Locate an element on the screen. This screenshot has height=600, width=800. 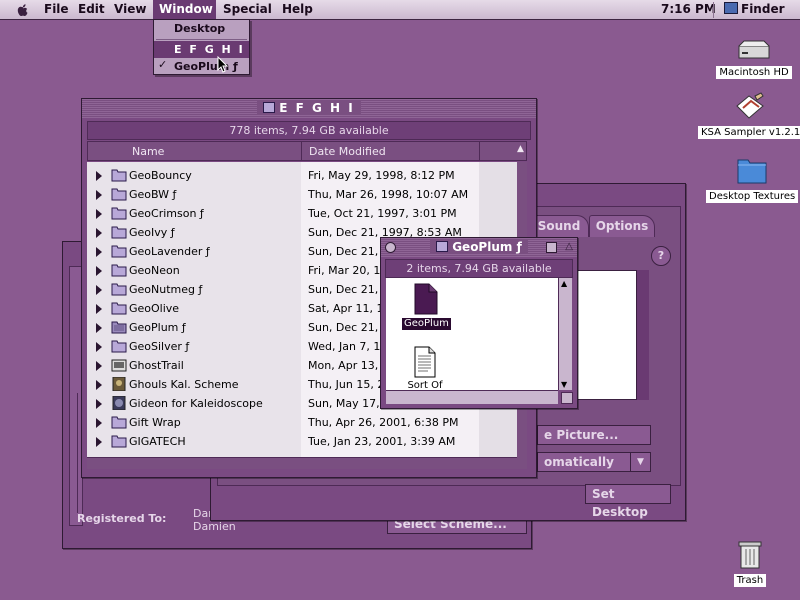
file-name: Ghouls Kal. Scheme is located at coordinates (184, 384).